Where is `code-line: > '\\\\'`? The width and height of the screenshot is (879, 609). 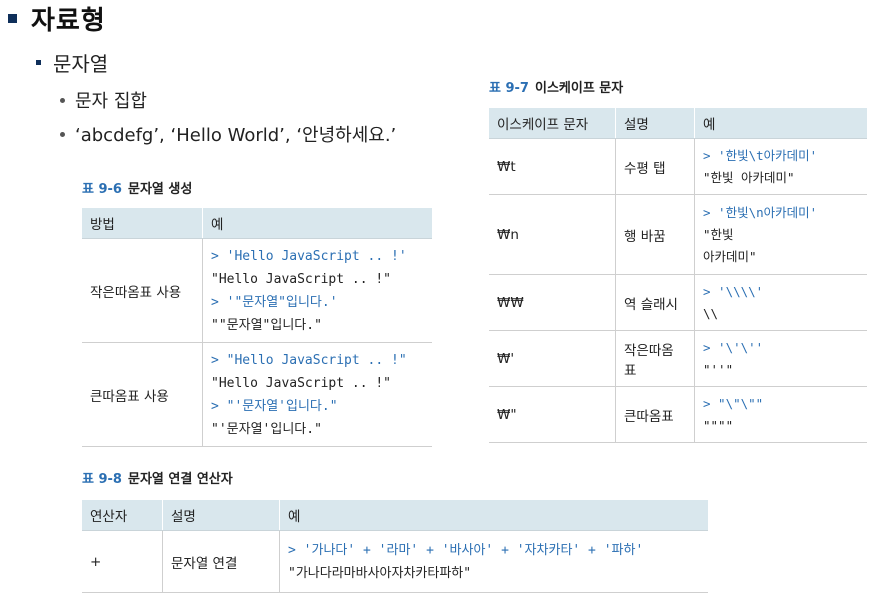
code-line: > '\\\\' is located at coordinates (733, 291).